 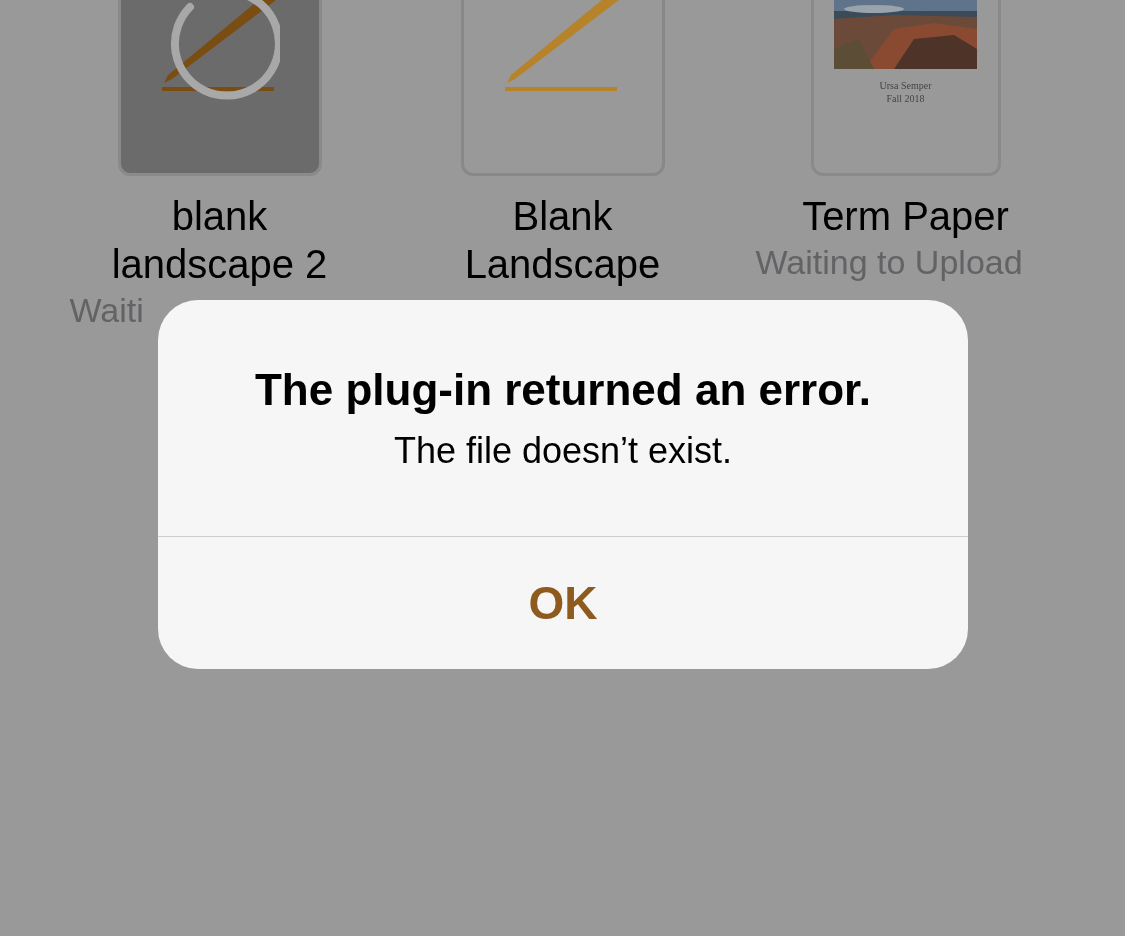 What do you see at coordinates (219, 240) in the screenshot?
I see `document-name: blank landscape 2` at bounding box center [219, 240].